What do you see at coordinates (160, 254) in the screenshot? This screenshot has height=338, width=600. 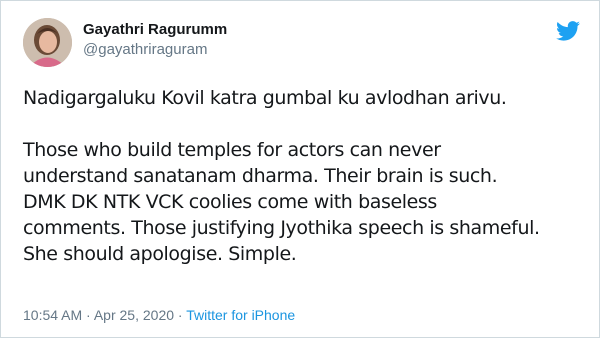 I see `tweet-line: She should apologise. Simple.` at bounding box center [160, 254].